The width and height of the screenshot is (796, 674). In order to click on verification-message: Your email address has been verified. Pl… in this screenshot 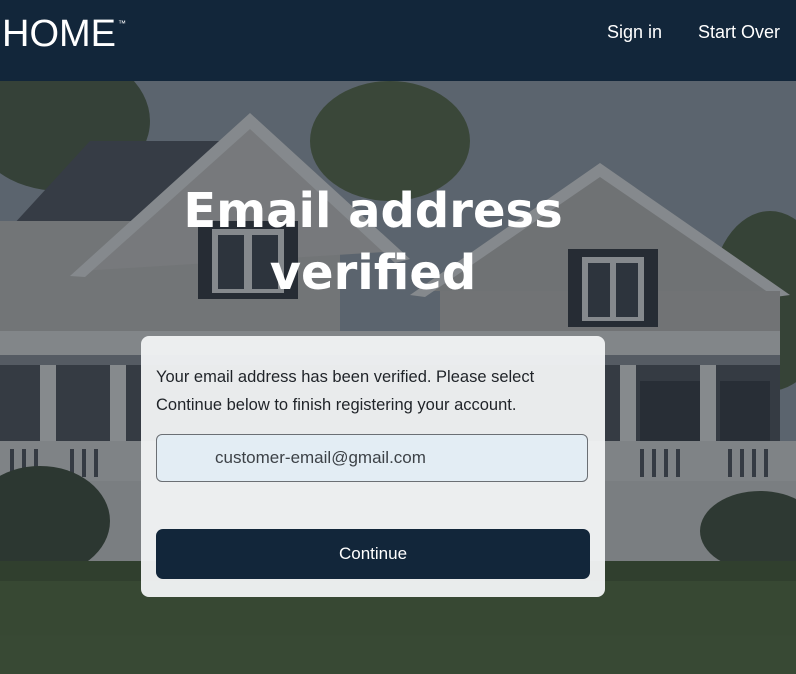, I will do `click(345, 391)`.